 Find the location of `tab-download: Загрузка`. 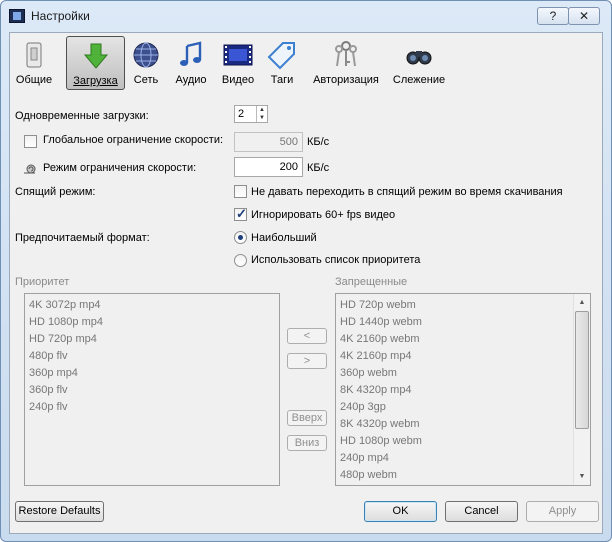

tab-download: Загрузка is located at coordinates (95, 63).